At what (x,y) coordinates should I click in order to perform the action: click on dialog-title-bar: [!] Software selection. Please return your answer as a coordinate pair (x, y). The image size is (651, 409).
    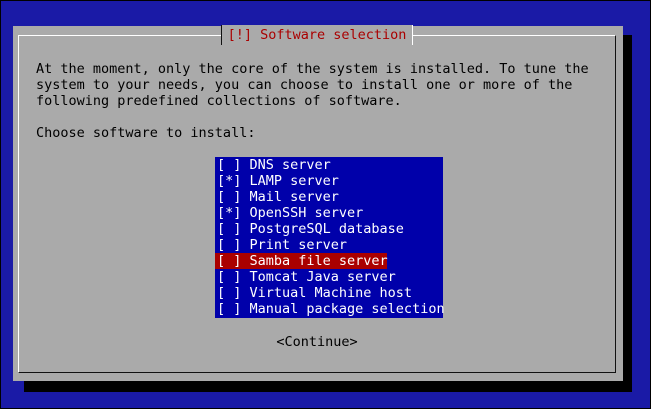
    Looking at the image, I should click on (317, 35).